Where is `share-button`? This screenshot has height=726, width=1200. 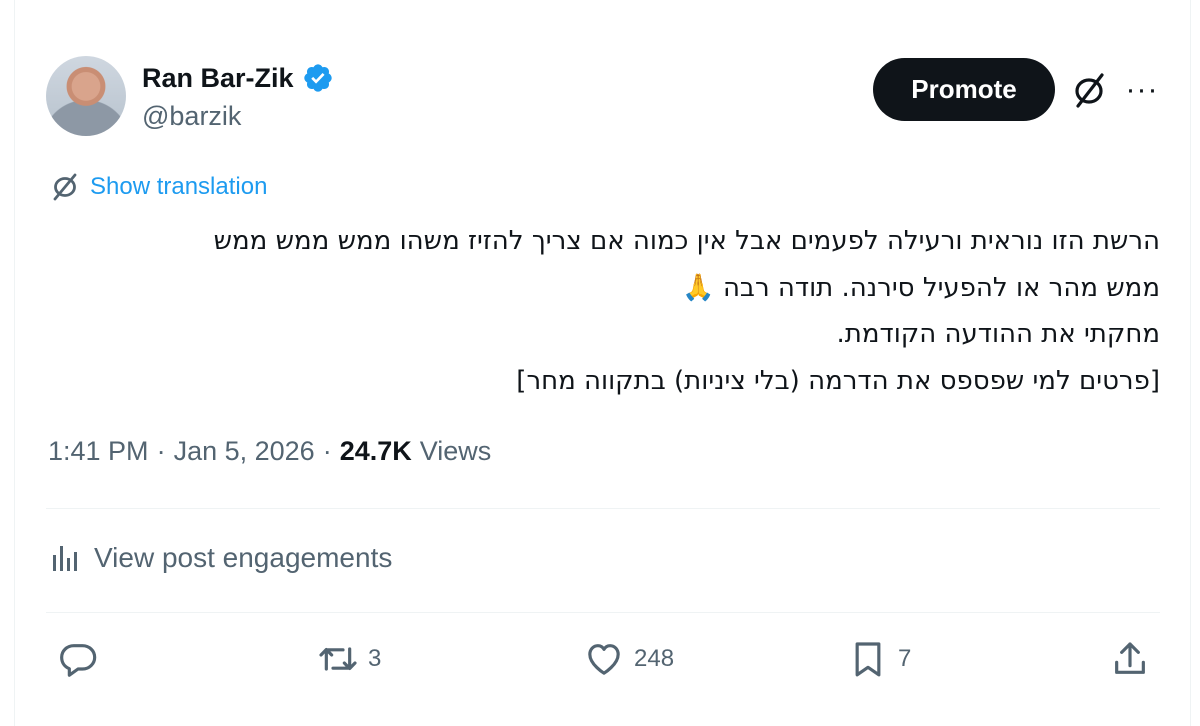 share-button is located at coordinates (1135, 659).